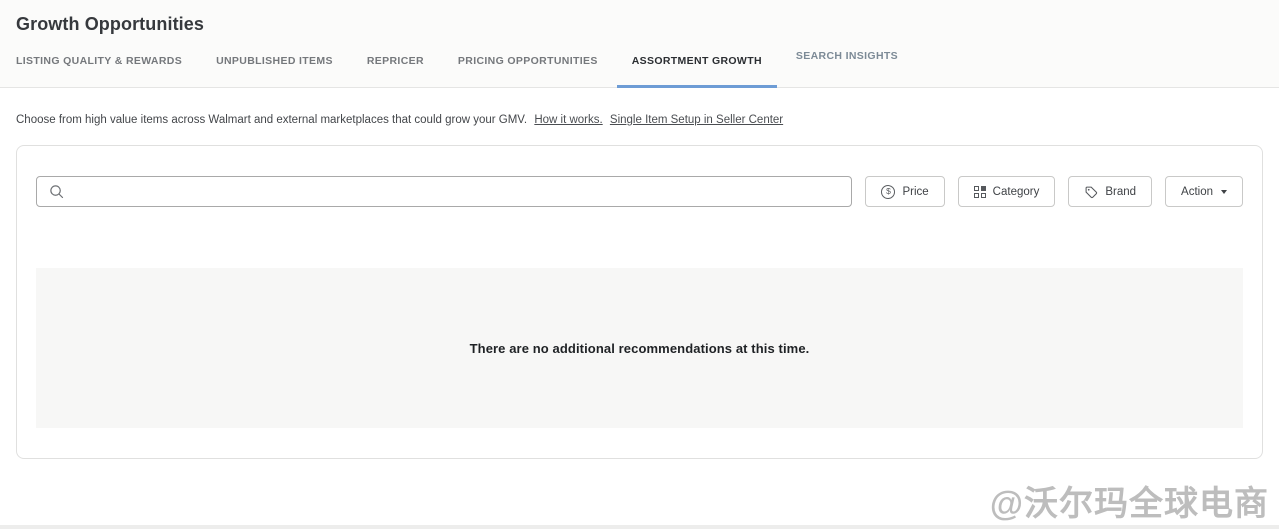 This screenshot has width=1279, height=529. Describe the element at coordinates (395, 71) in the screenshot. I see `tab-repricer: REPRICER` at that location.